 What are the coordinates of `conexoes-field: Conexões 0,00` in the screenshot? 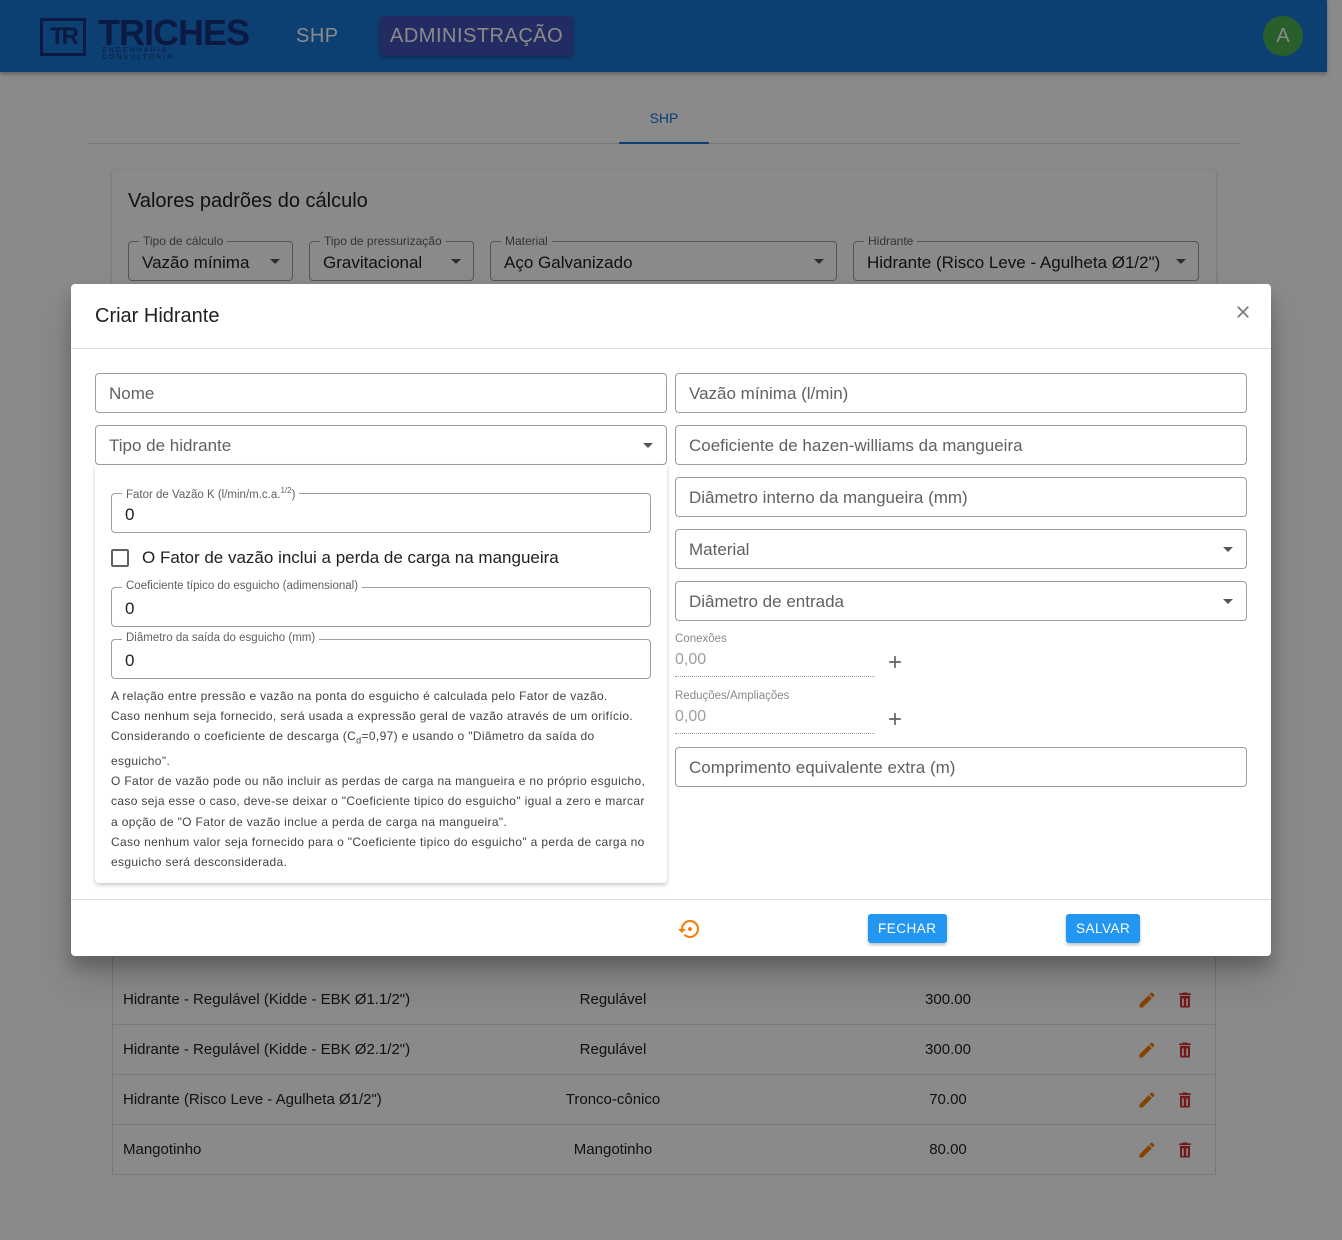 It's located at (775, 655).